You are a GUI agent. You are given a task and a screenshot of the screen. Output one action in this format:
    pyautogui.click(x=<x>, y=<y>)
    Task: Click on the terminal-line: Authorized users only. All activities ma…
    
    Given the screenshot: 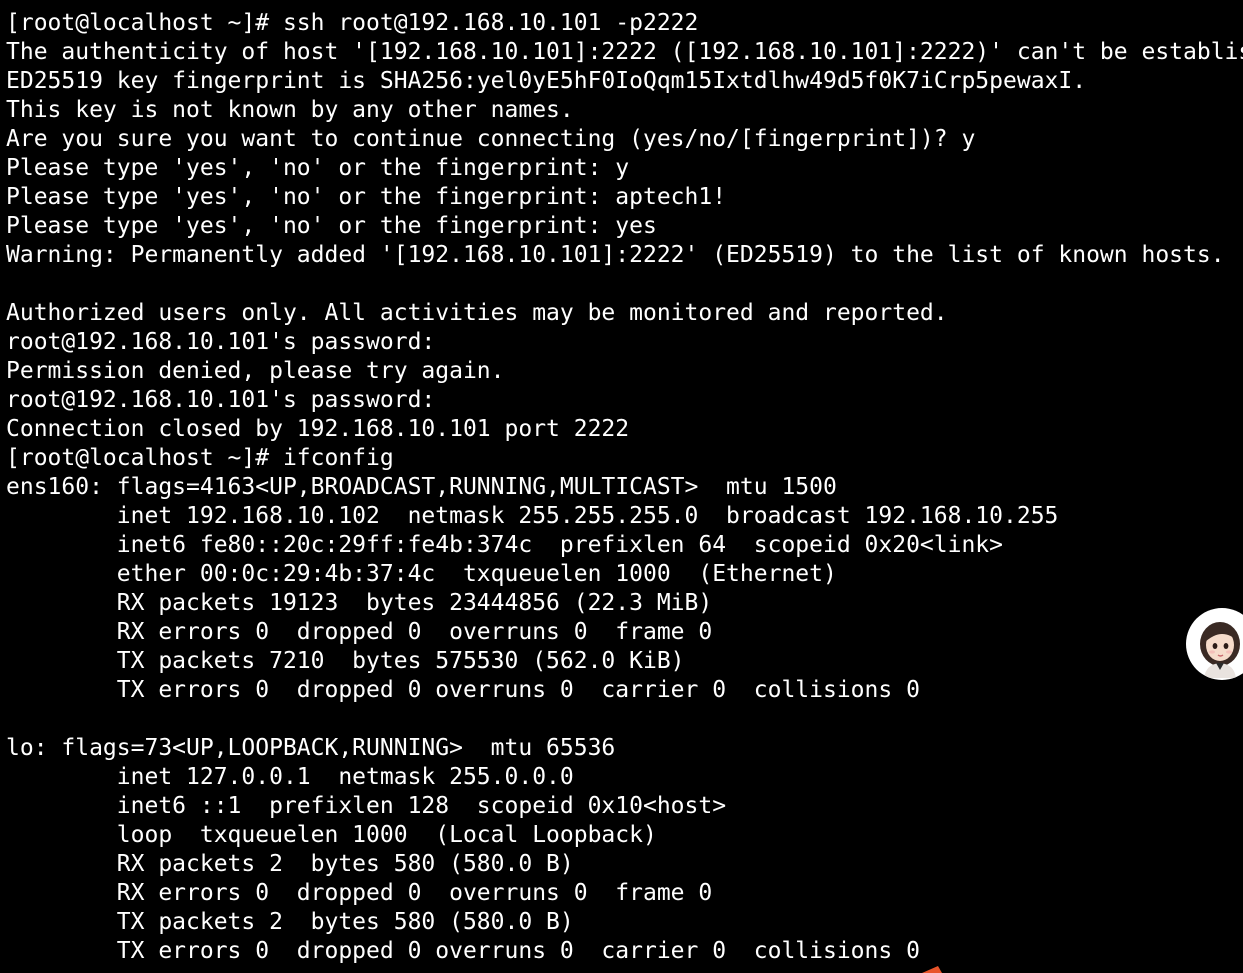 What is the action you would take?
    pyautogui.click(x=477, y=313)
    